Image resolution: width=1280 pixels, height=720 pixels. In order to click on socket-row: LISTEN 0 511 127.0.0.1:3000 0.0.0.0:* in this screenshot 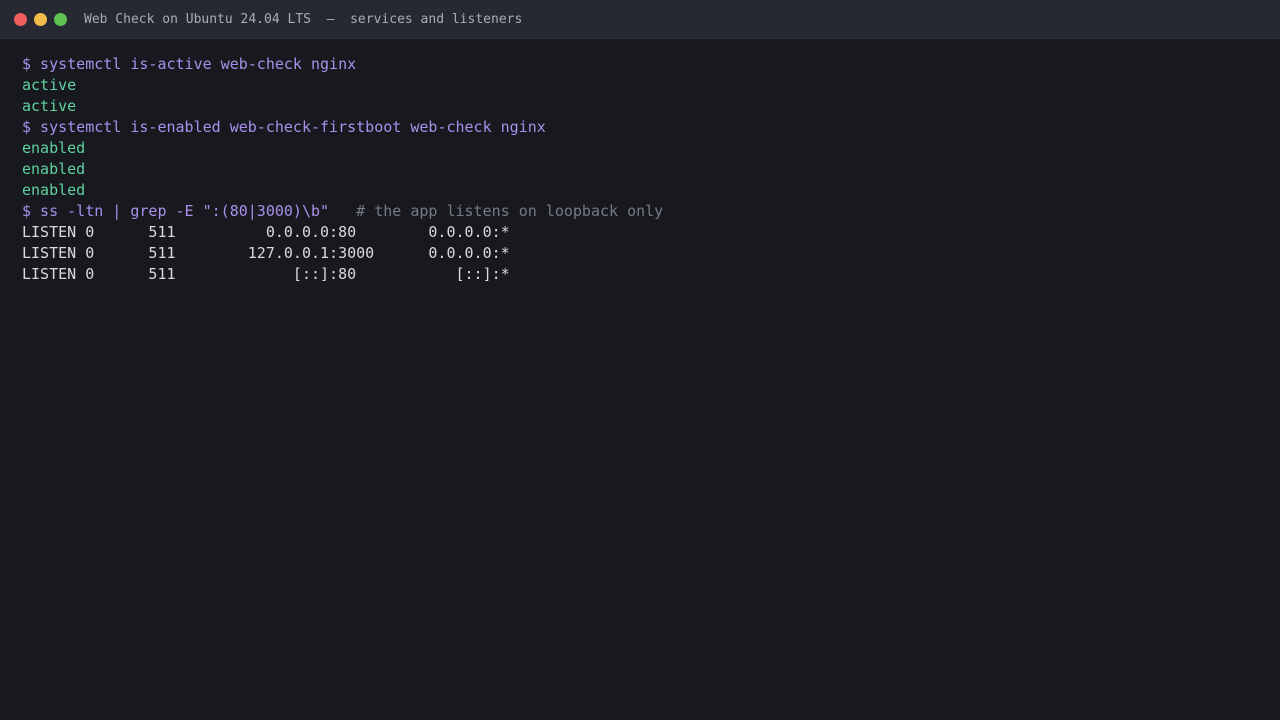, I will do `click(266, 253)`.